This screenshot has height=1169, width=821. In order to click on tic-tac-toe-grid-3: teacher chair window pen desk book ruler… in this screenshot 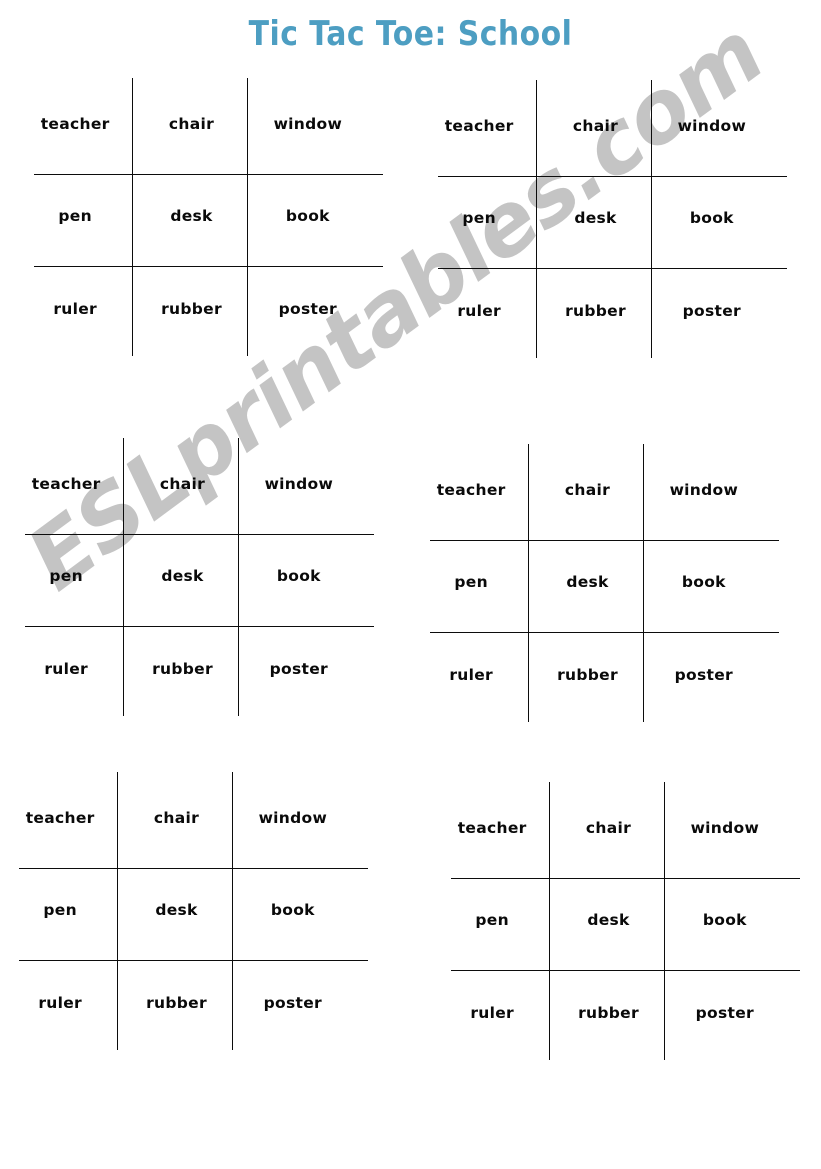, I will do `click(191, 577)`.